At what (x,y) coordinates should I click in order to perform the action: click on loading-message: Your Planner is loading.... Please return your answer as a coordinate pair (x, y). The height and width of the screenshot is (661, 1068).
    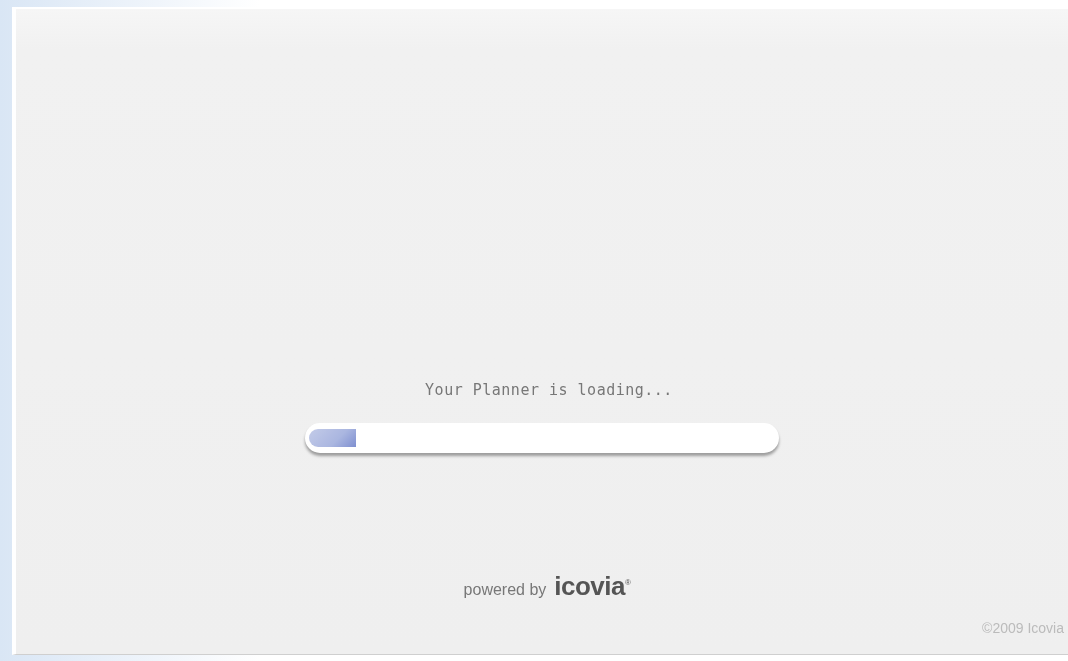
    Looking at the image, I should click on (549, 390).